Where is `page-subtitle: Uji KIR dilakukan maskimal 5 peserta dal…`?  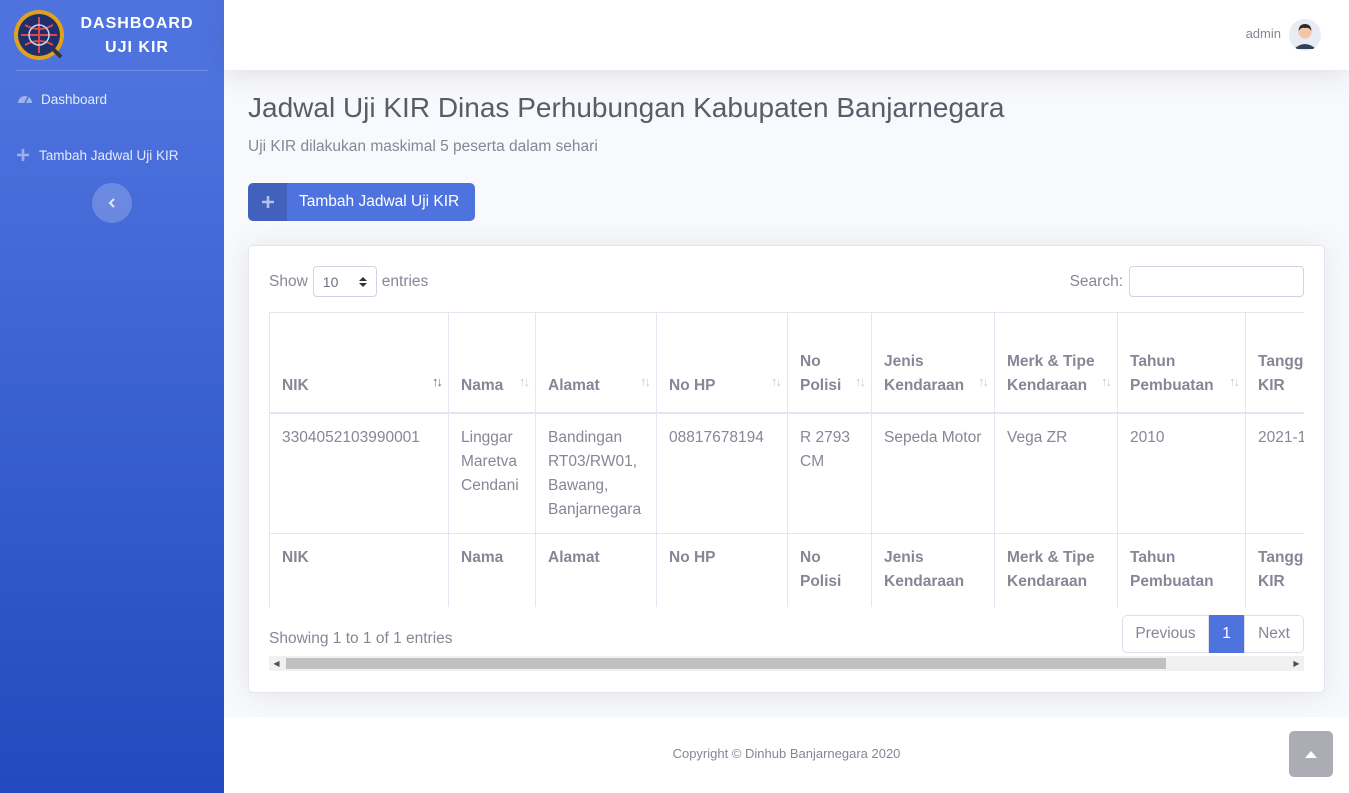
page-subtitle: Uji KIR dilakukan maskimal 5 peserta dal… is located at coordinates (423, 146).